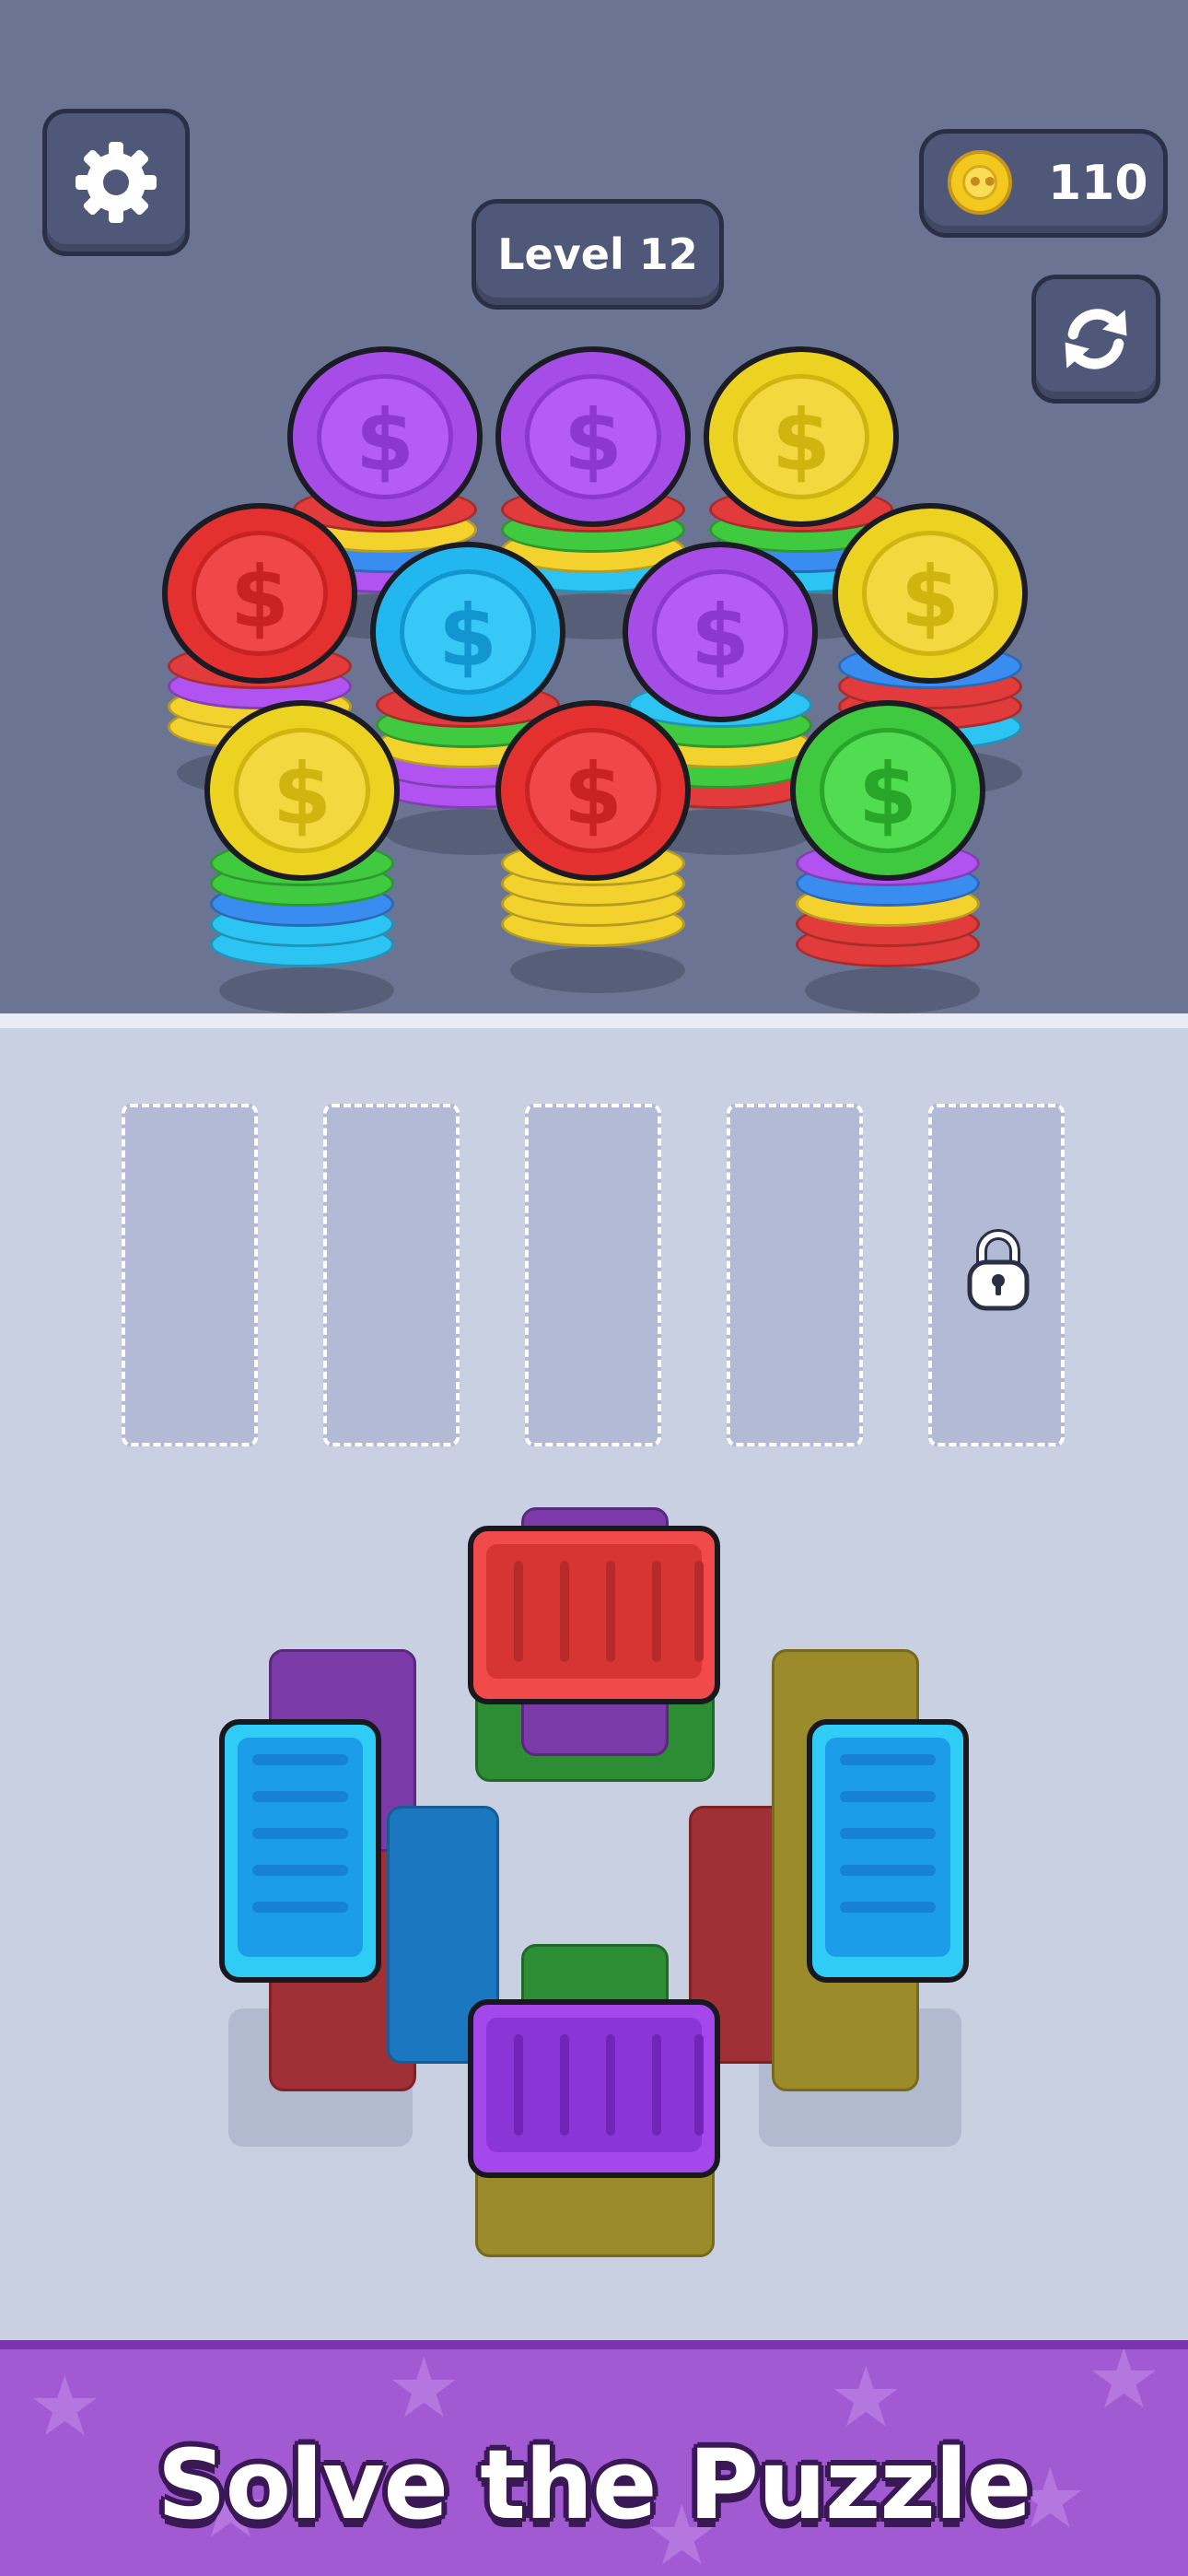 The height and width of the screenshot is (2576, 1188). I want to click on settings-button, so click(116, 182).